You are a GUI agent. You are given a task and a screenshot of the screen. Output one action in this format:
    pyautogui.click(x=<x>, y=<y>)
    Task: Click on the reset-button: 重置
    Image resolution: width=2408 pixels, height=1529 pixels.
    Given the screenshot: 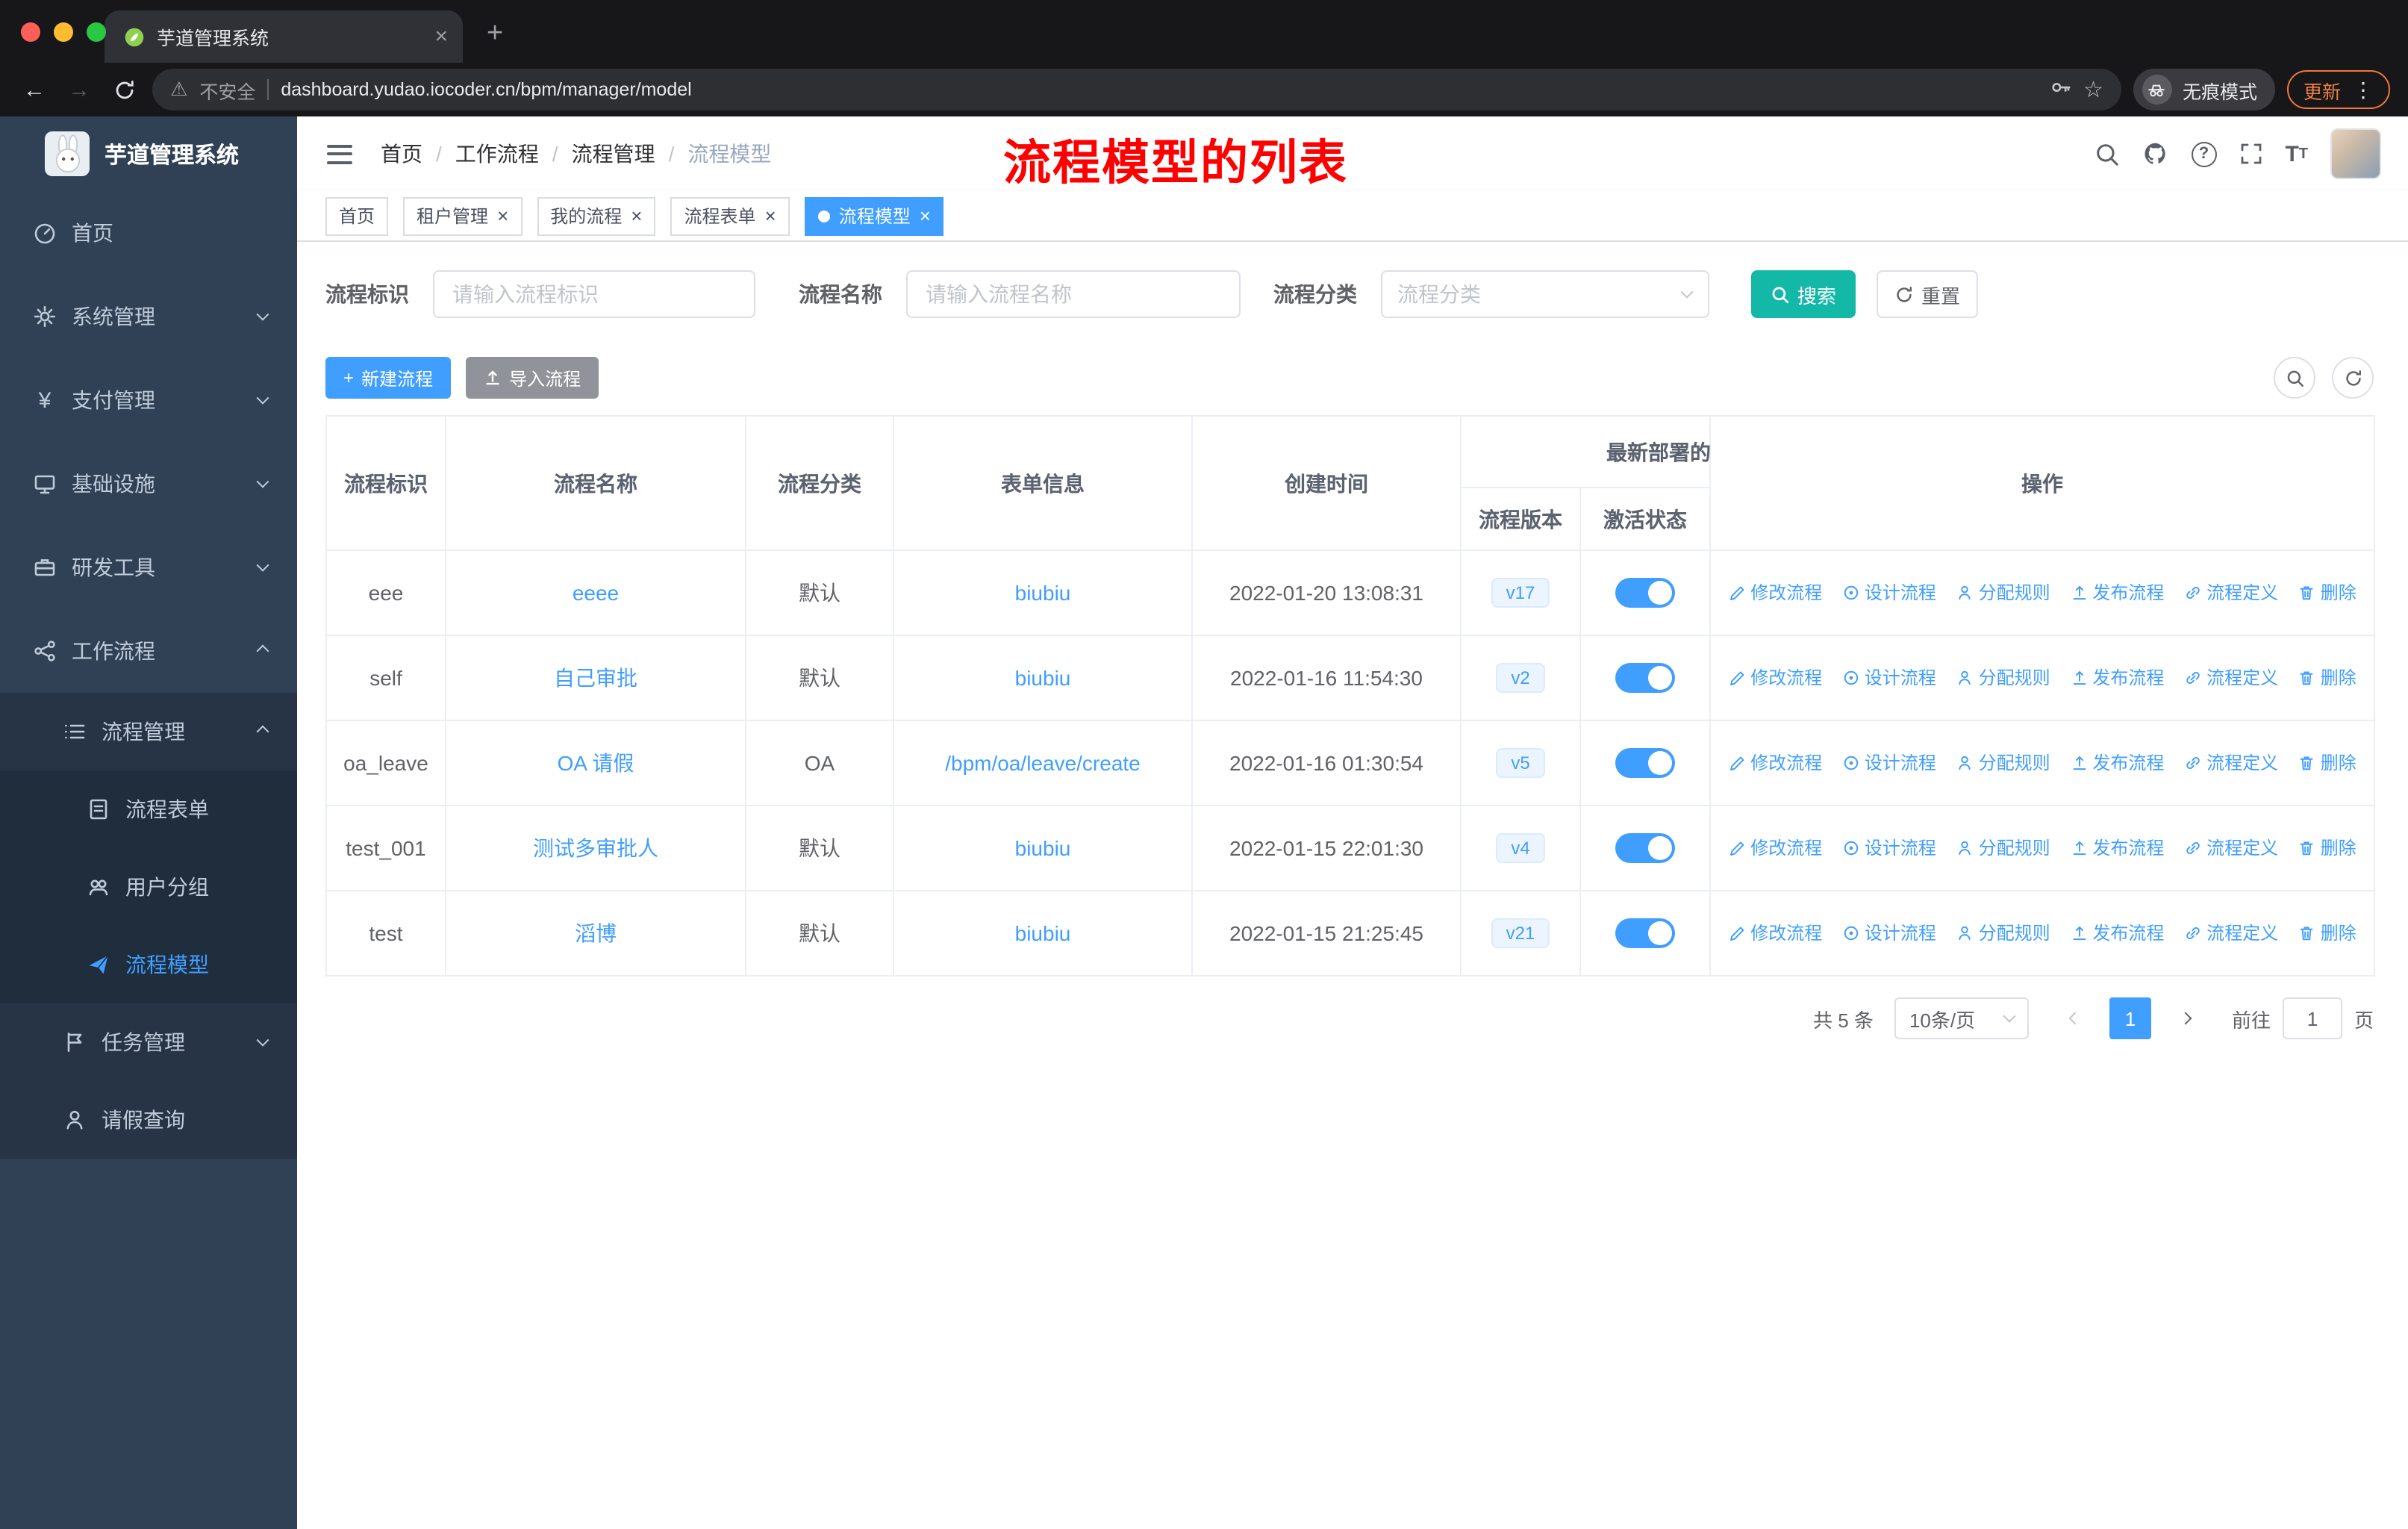 What is the action you would take?
    pyautogui.click(x=1927, y=294)
    